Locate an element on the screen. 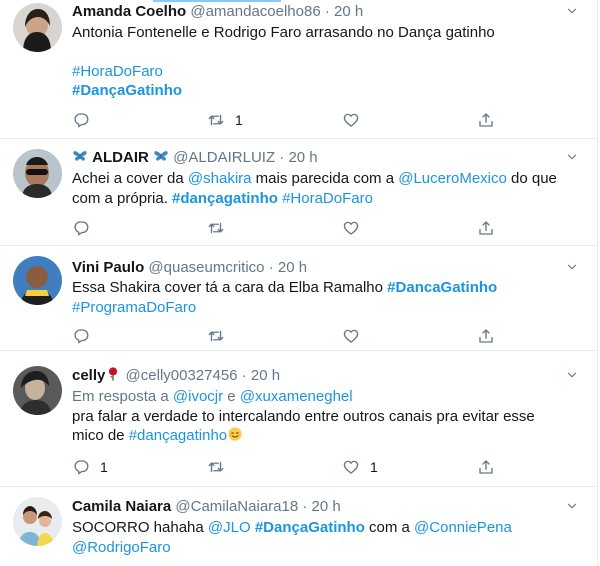 This screenshot has width=600, height=566. hashtag-link: #DancaGatinho is located at coordinates (442, 287).